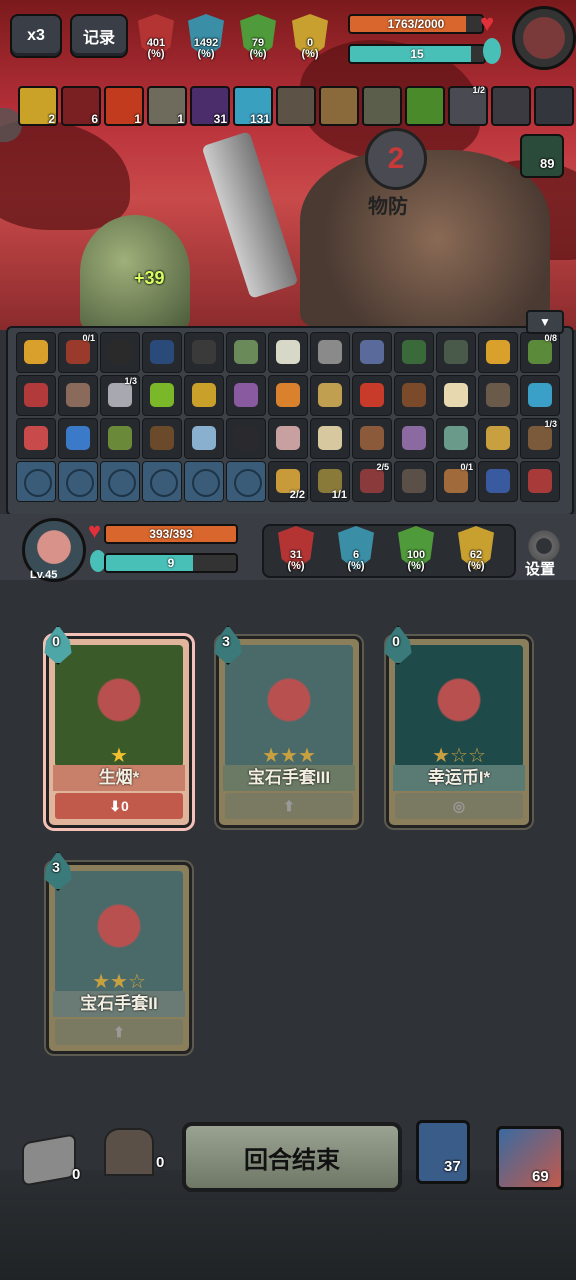 The height and width of the screenshot is (1280, 576). What do you see at coordinates (425, 239) in the screenshot?
I see `enemy-sprite` at bounding box center [425, 239].